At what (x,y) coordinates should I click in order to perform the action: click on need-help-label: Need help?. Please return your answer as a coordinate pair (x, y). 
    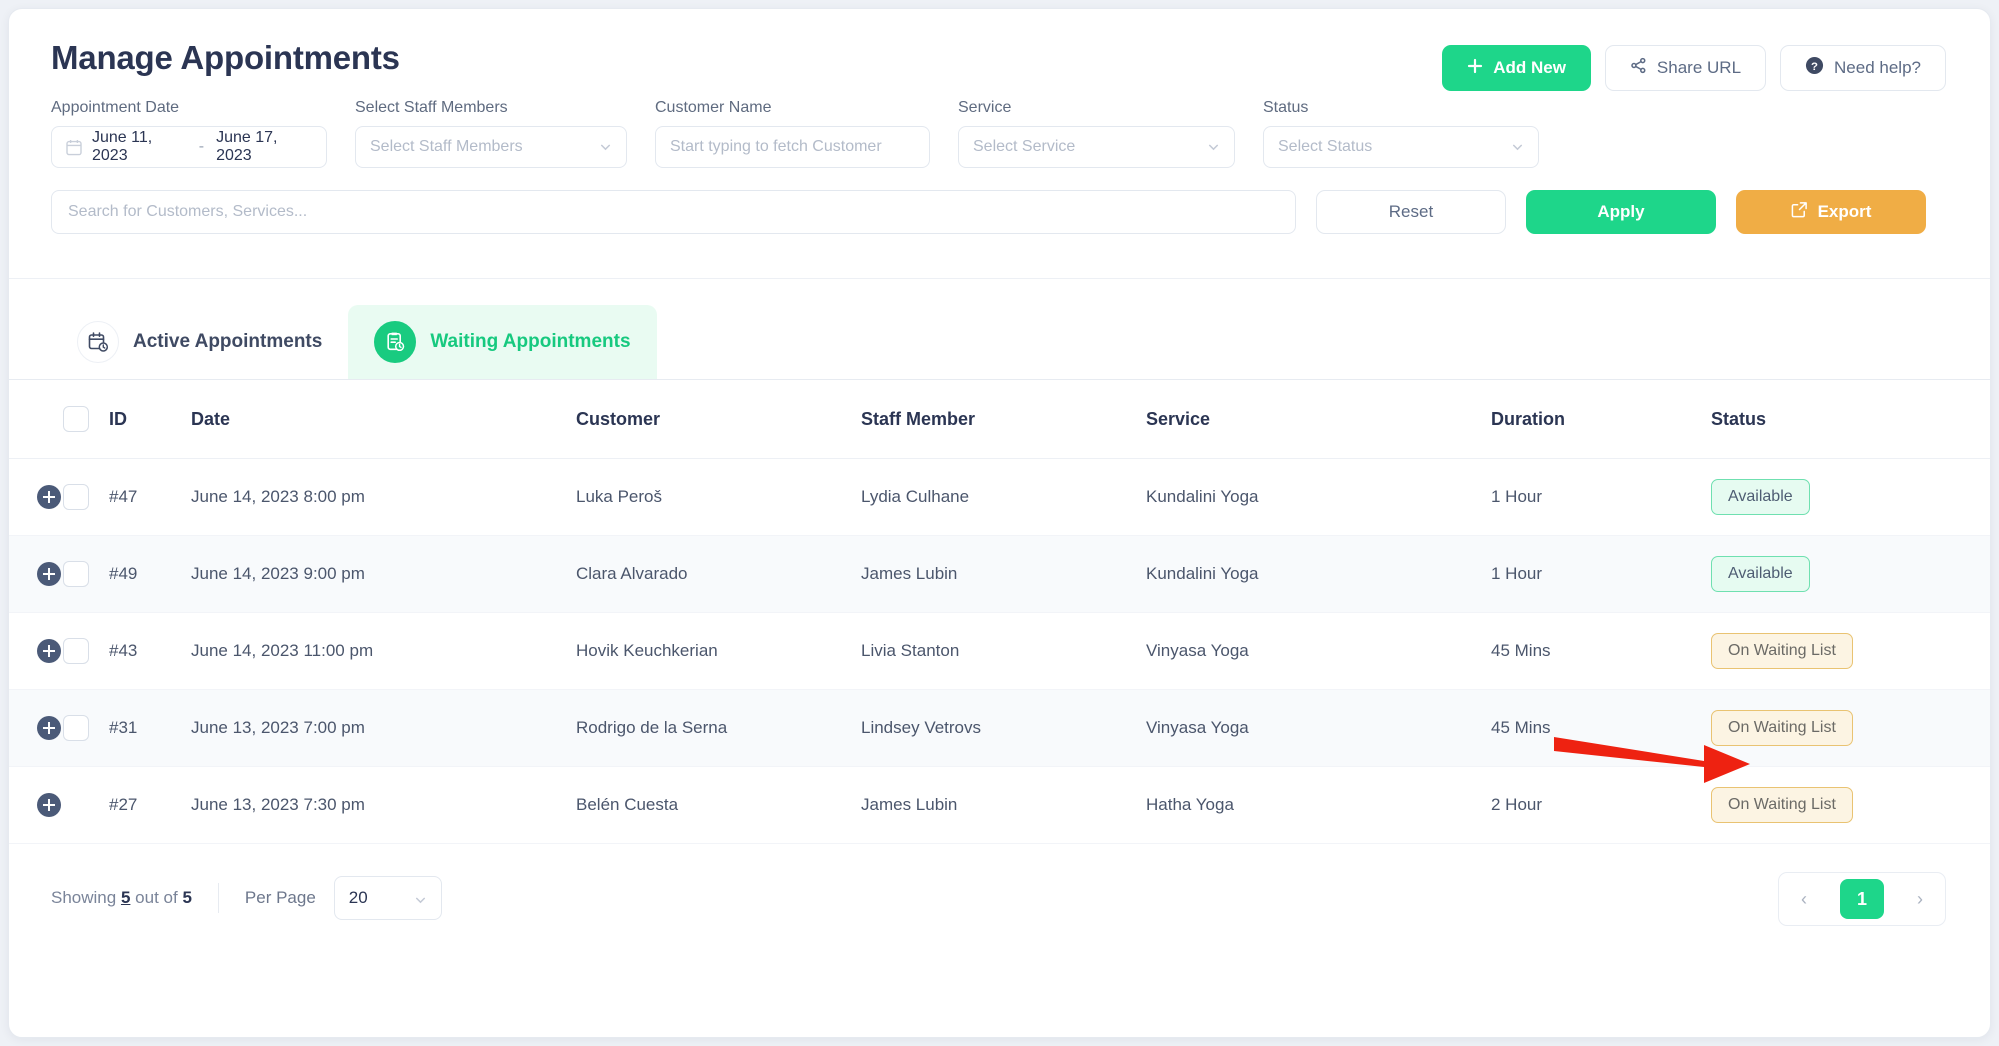
    Looking at the image, I should click on (1877, 67).